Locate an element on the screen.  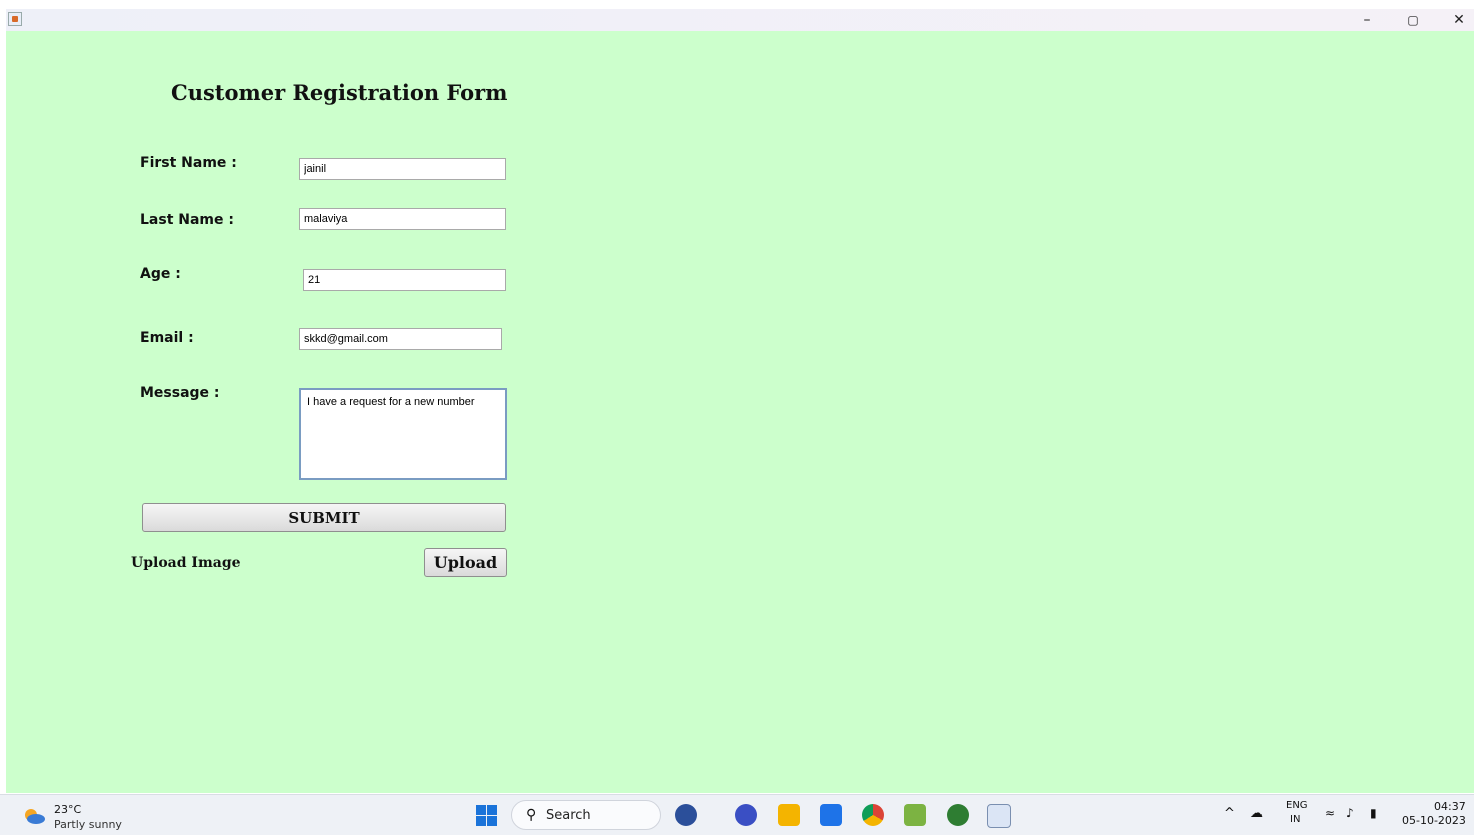
taskbar-search-box: ⚲ Search is located at coordinates (586, 815).